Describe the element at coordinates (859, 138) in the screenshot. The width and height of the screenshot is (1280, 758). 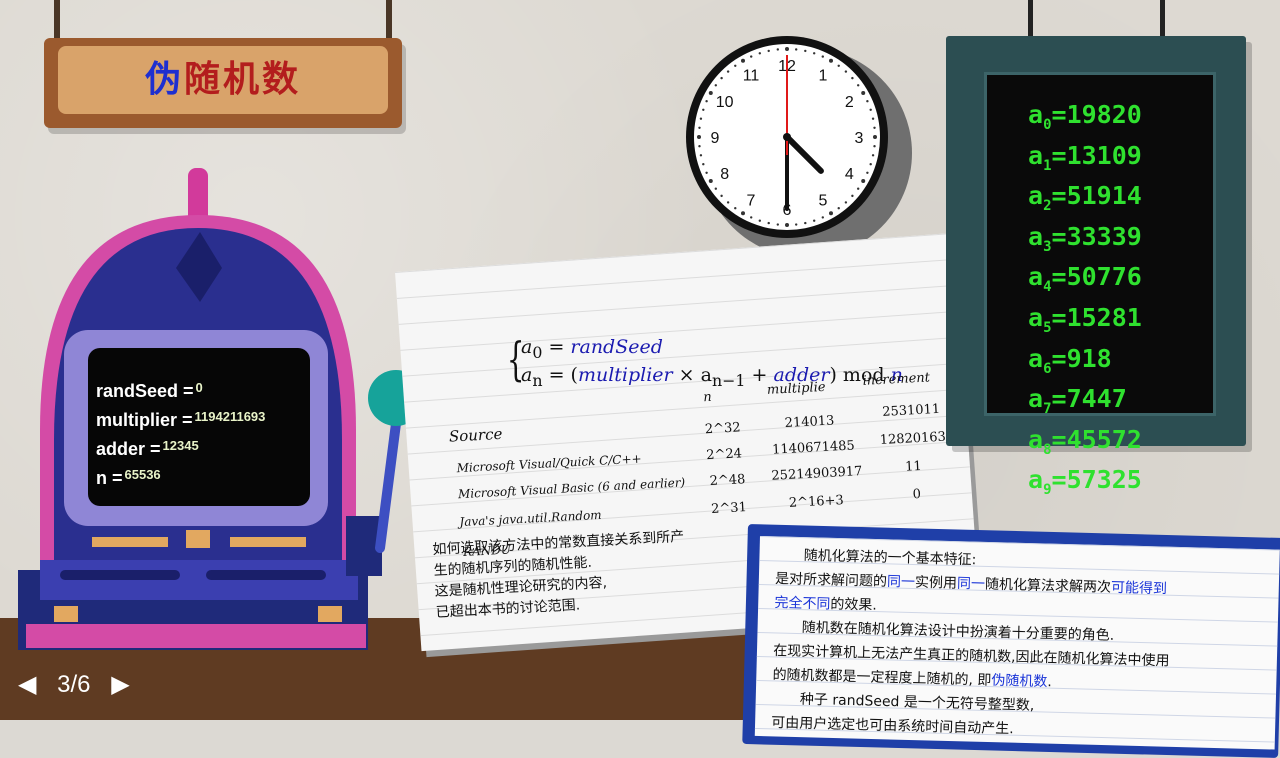
I see `clock-number: 3` at that location.